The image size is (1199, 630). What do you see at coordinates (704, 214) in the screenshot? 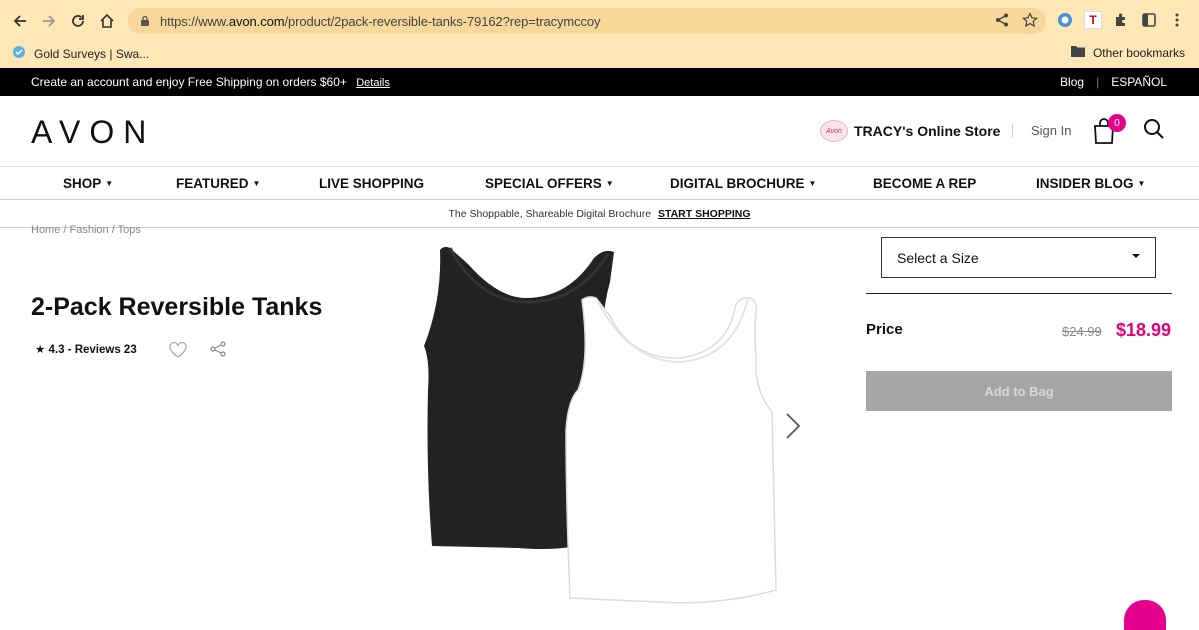
I see `start-shopping-link: START SHOPPING` at bounding box center [704, 214].